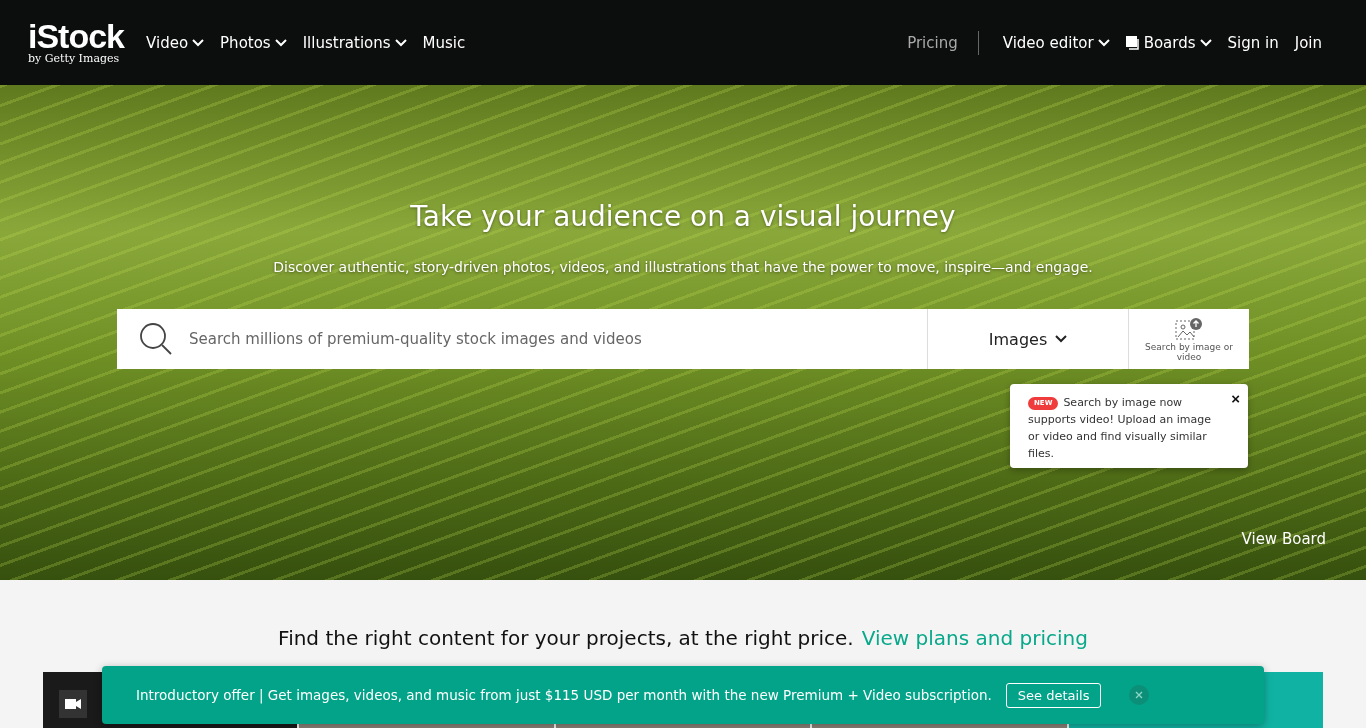 The width and height of the screenshot is (1366, 728). What do you see at coordinates (1235, 398) in the screenshot?
I see `close-button: ×` at bounding box center [1235, 398].